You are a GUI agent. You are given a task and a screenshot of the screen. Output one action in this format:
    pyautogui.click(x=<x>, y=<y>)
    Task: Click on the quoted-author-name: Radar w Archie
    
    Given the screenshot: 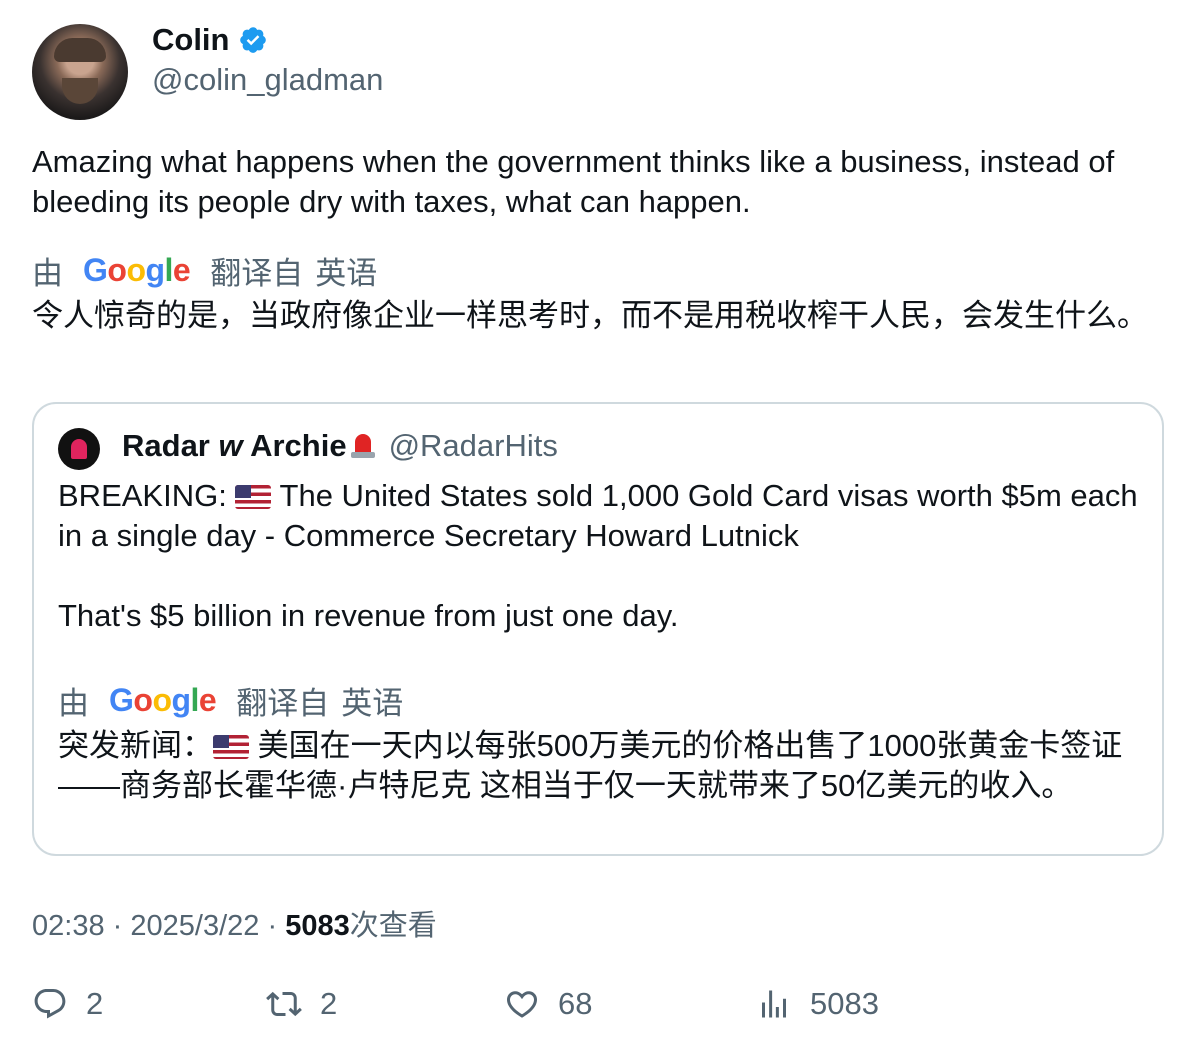 What is the action you would take?
    pyautogui.click(x=250, y=446)
    